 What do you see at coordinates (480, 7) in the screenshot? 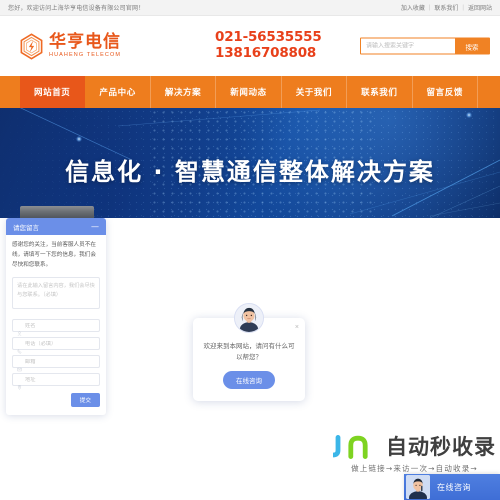
I see `top-link-back: 返回网站` at bounding box center [480, 7].